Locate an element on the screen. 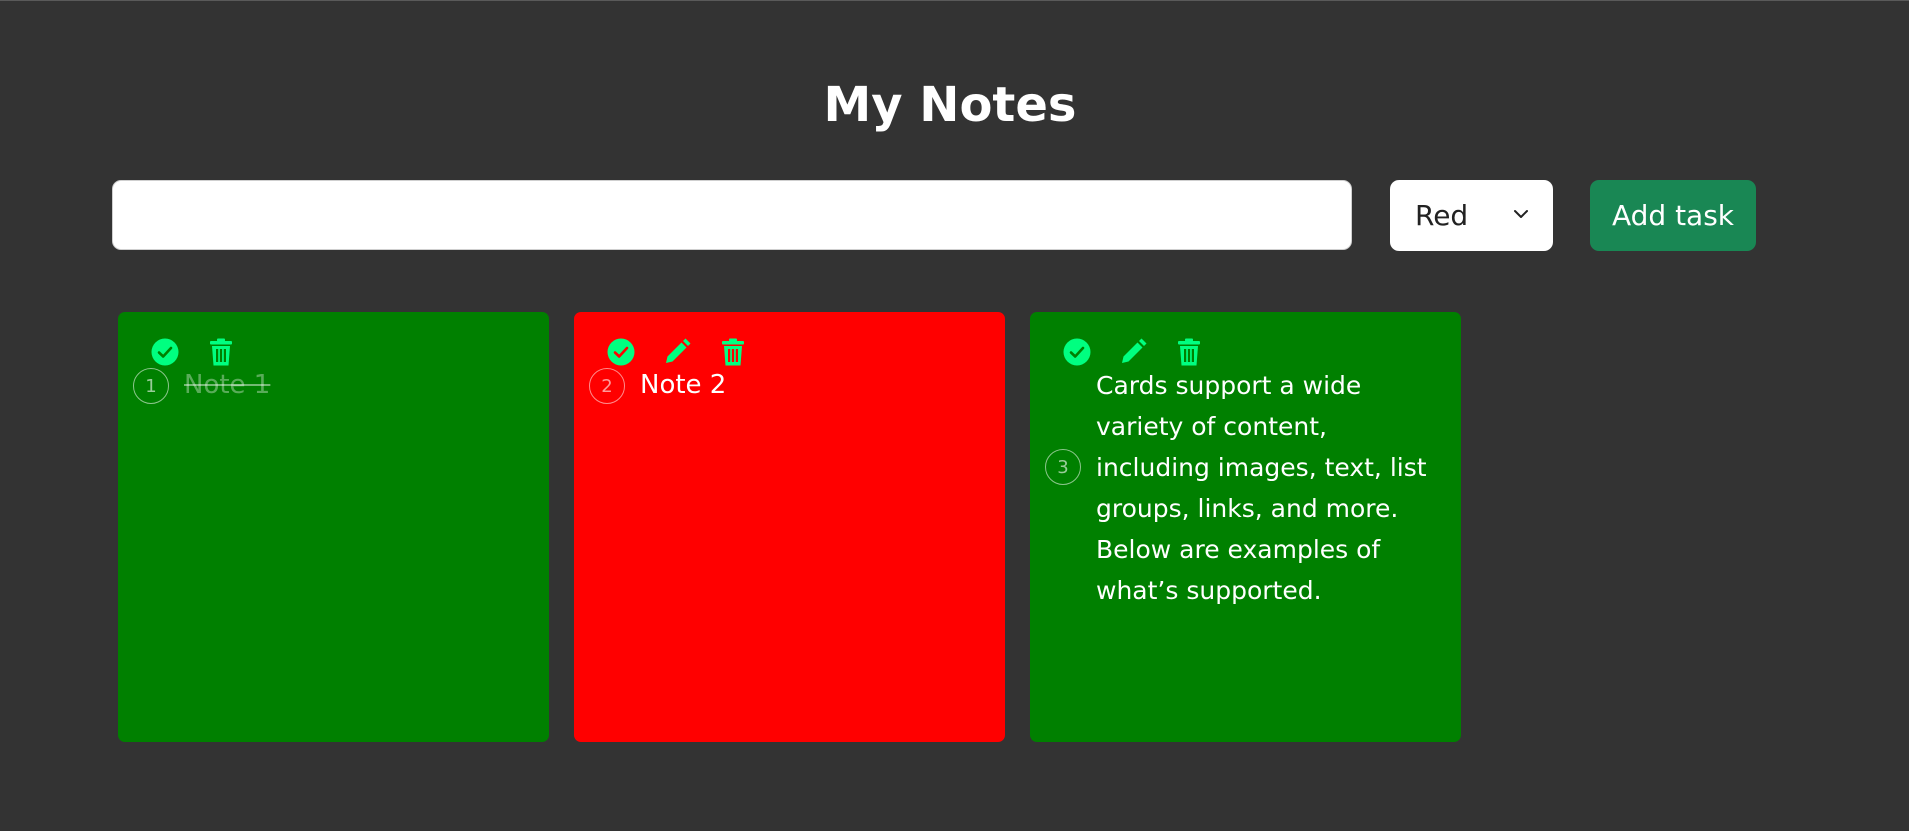 The image size is (1909, 831). color-select: Red is located at coordinates (1471, 215).